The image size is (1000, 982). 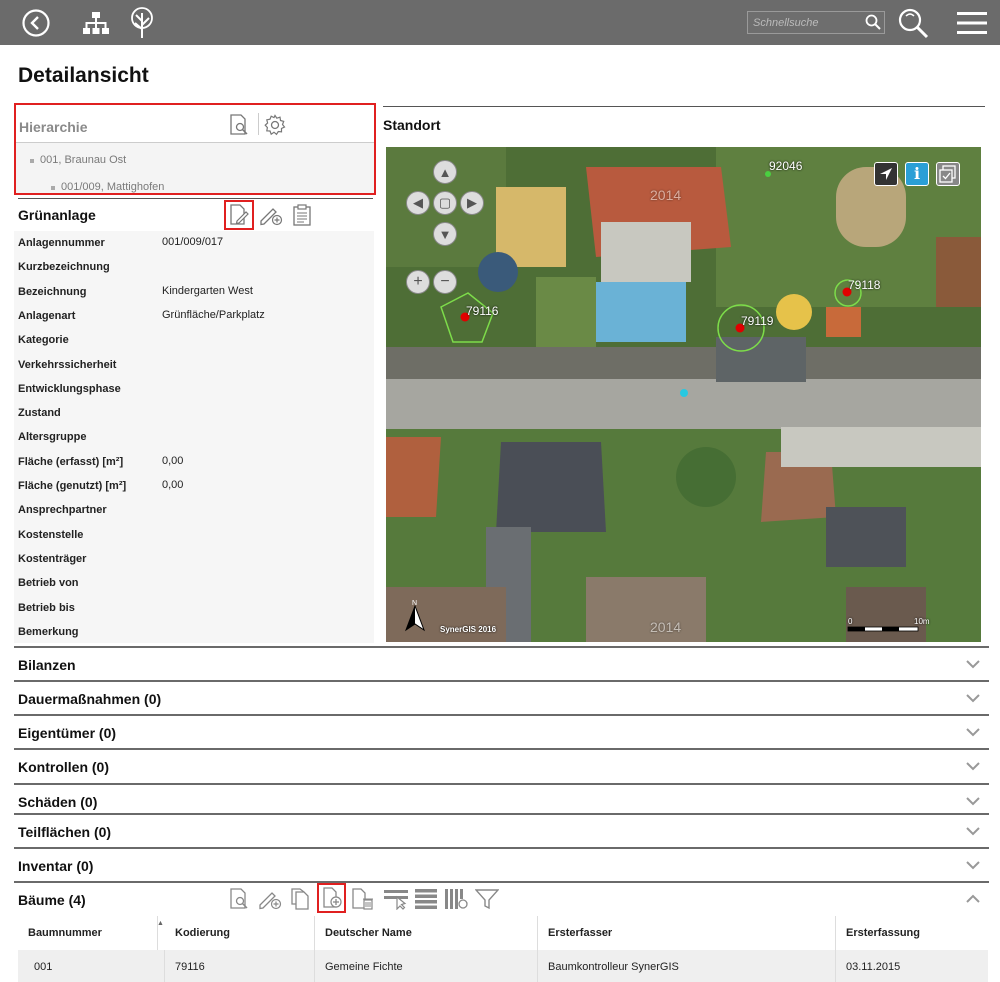 What do you see at coordinates (415, 617) in the screenshot?
I see `north-arrow-icon: N` at bounding box center [415, 617].